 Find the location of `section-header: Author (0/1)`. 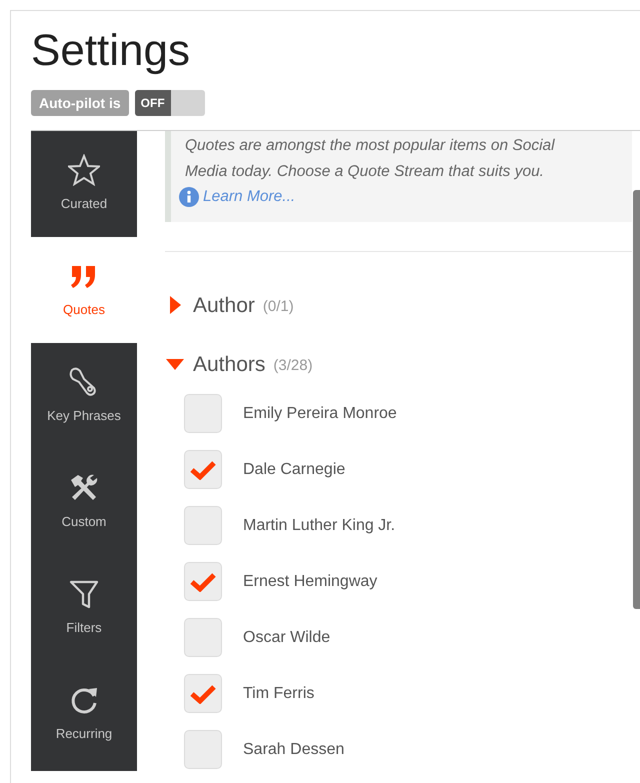

section-header: Author (0/1) is located at coordinates (229, 305).